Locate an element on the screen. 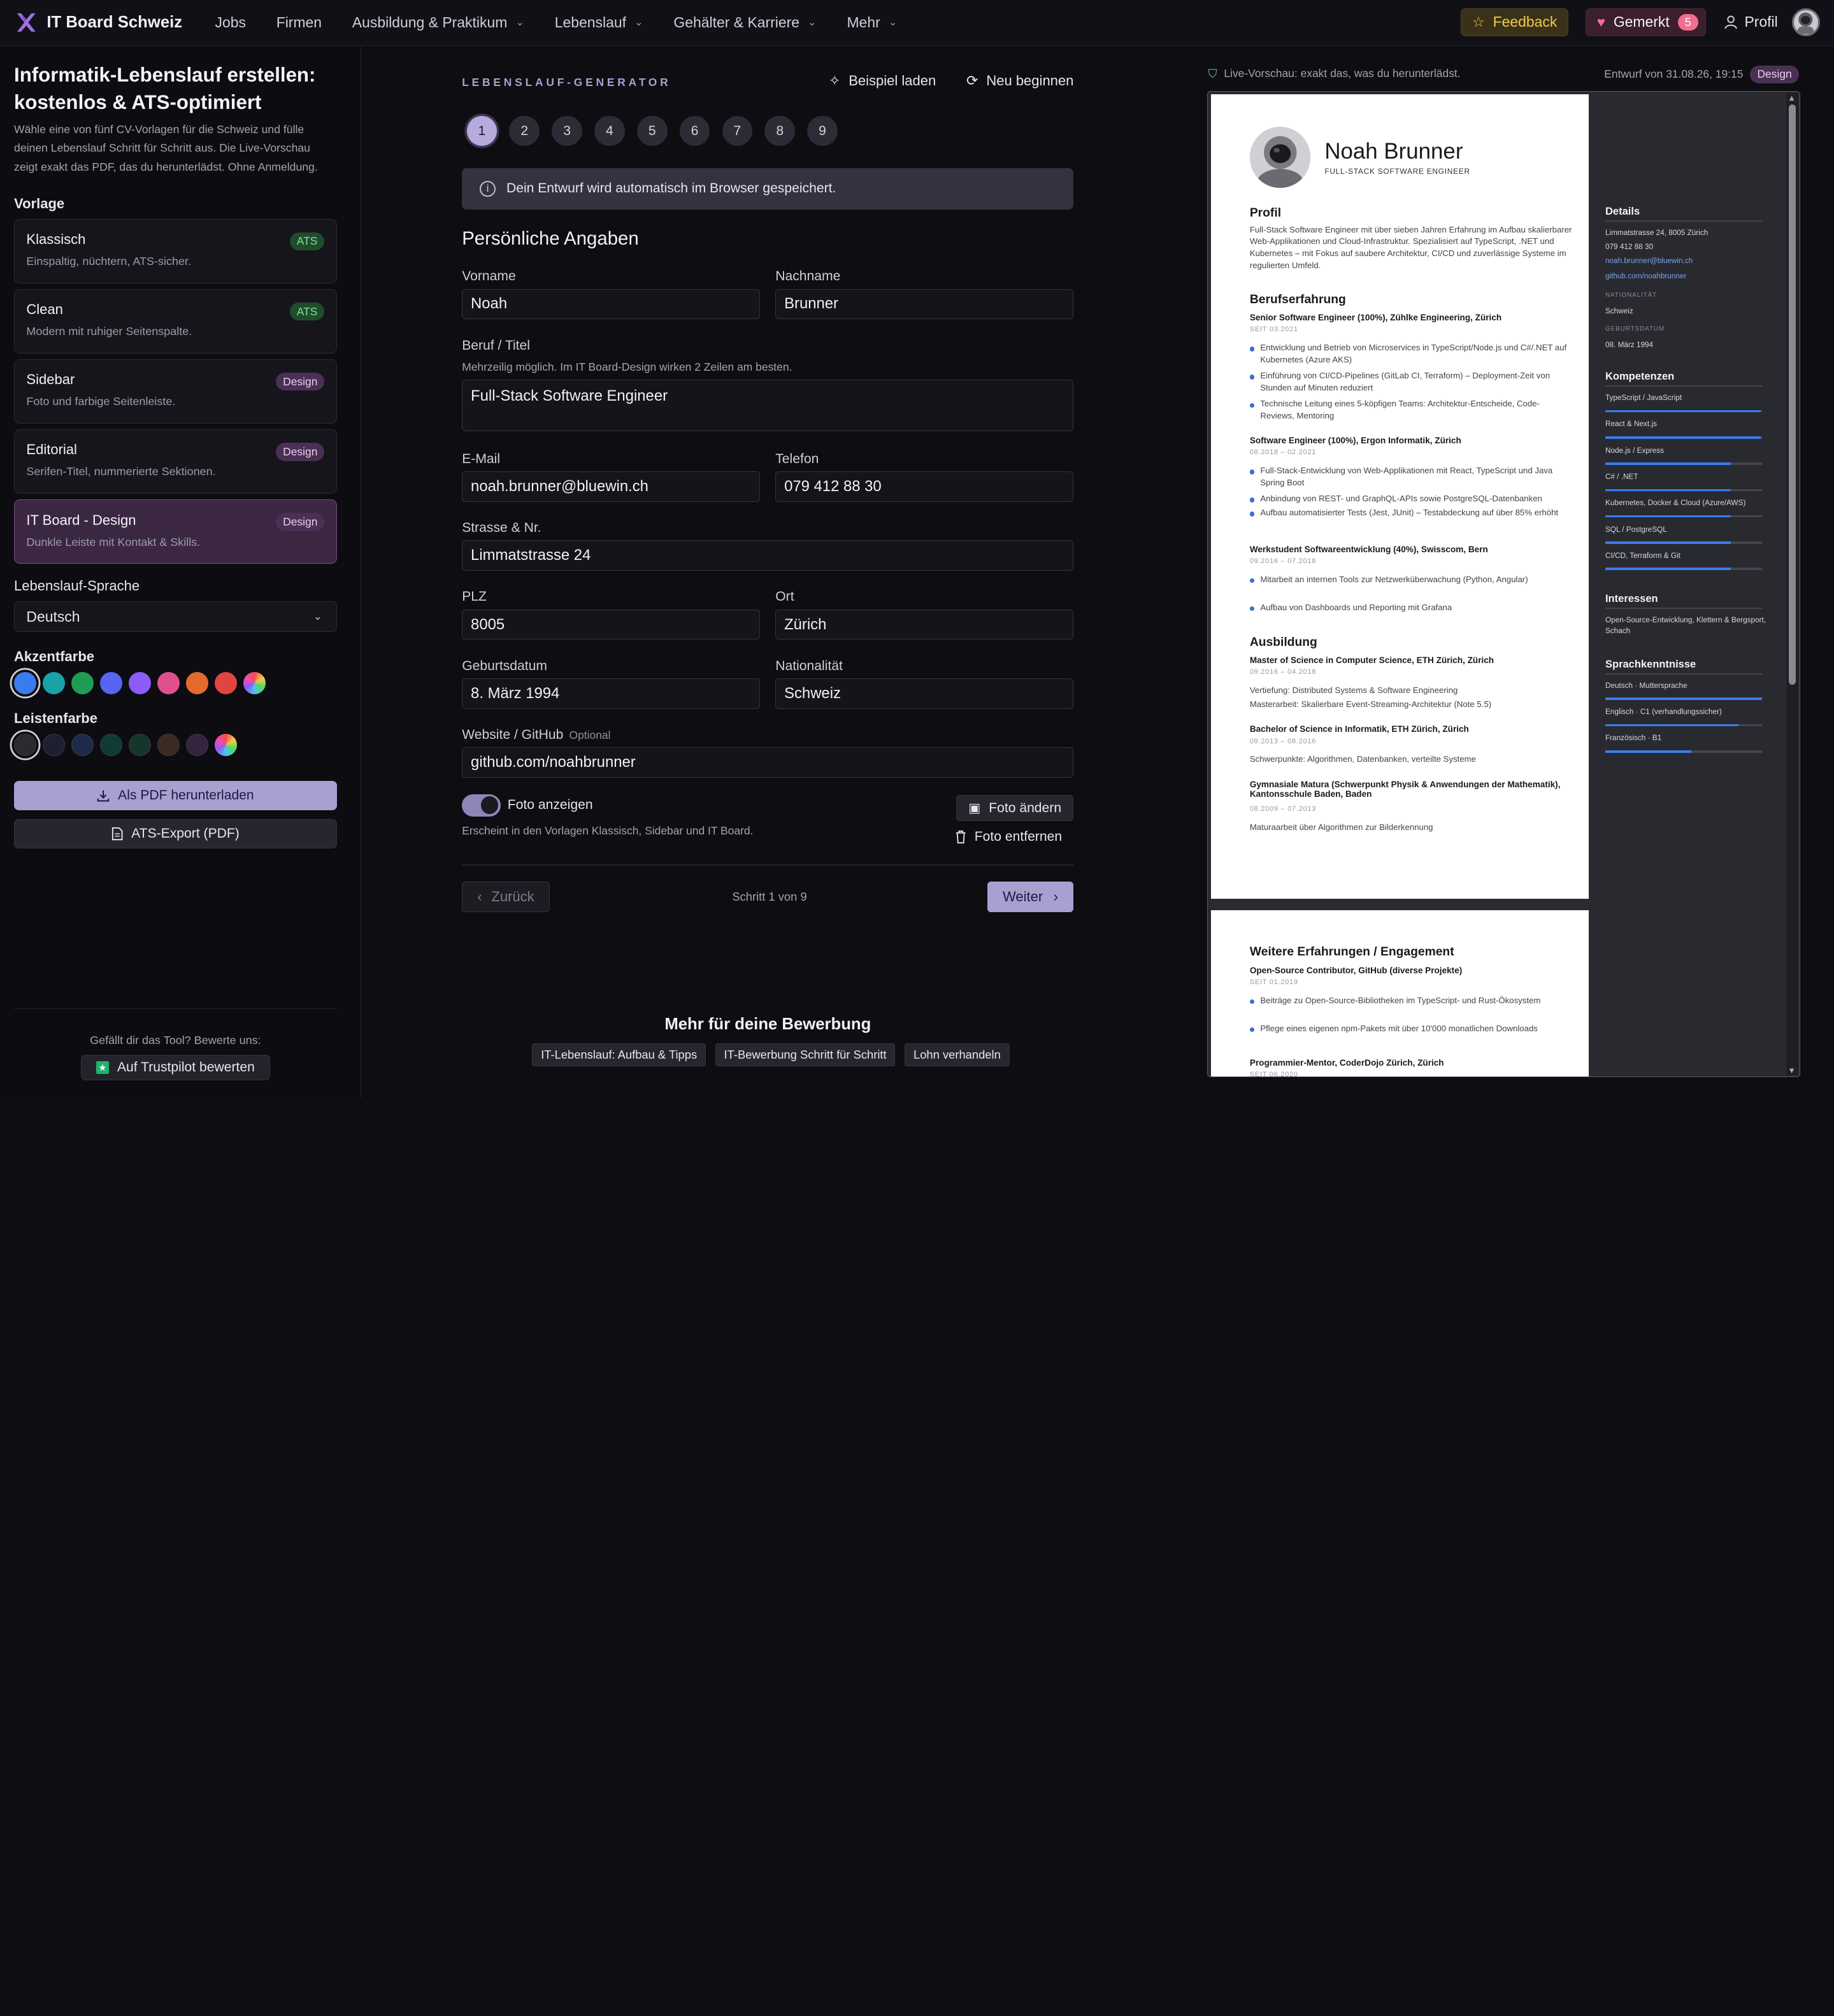 Image resolution: width=1834 pixels, height=2016 pixels. cv-skill-bar is located at coordinates (1683, 516).